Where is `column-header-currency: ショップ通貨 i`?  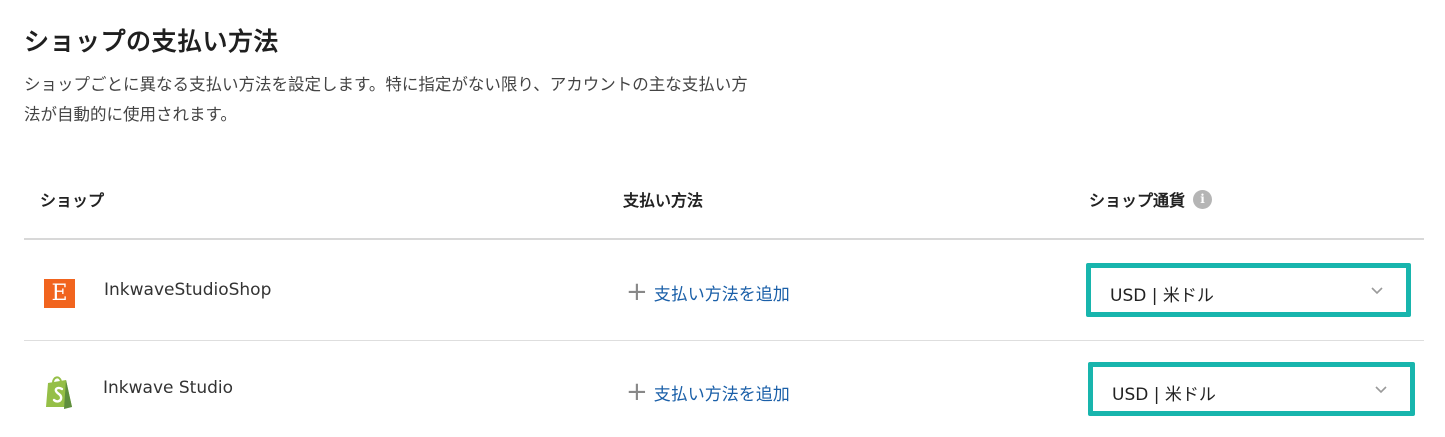 column-header-currency: ショップ通貨 i is located at coordinates (1151, 199).